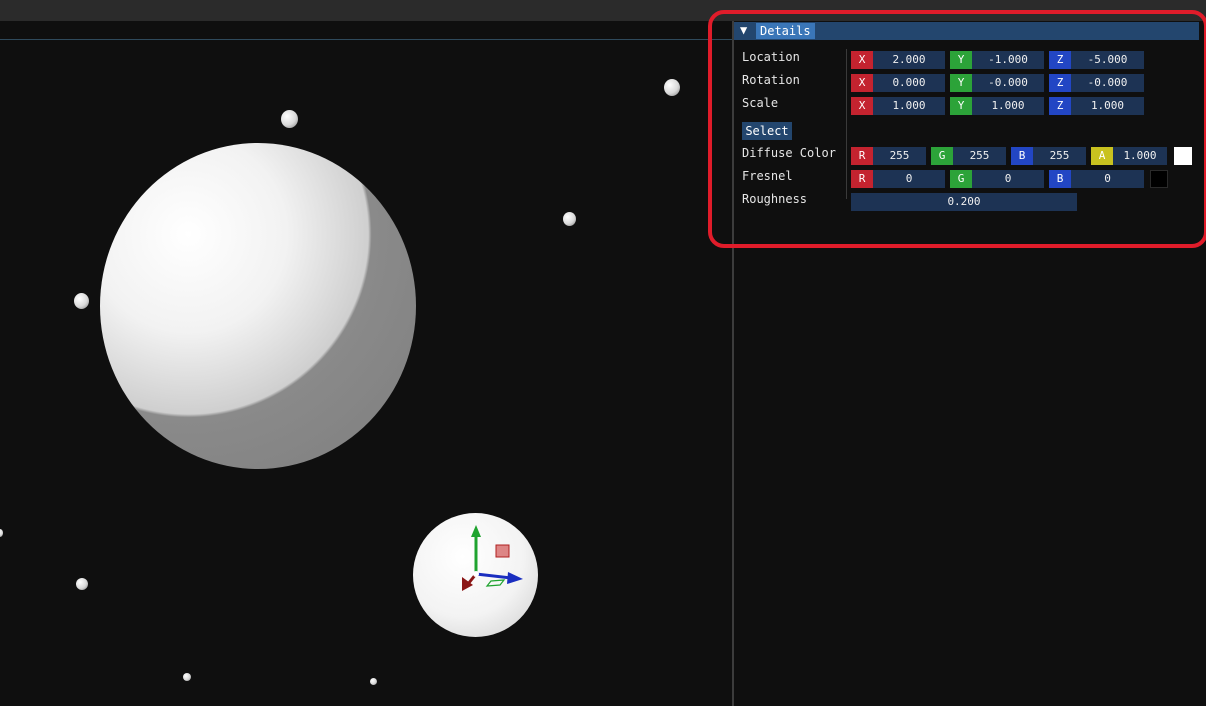 The width and height of the screenshot is (1206, 706). I want to click on rotation-label: Rotation, so click(771, 80).